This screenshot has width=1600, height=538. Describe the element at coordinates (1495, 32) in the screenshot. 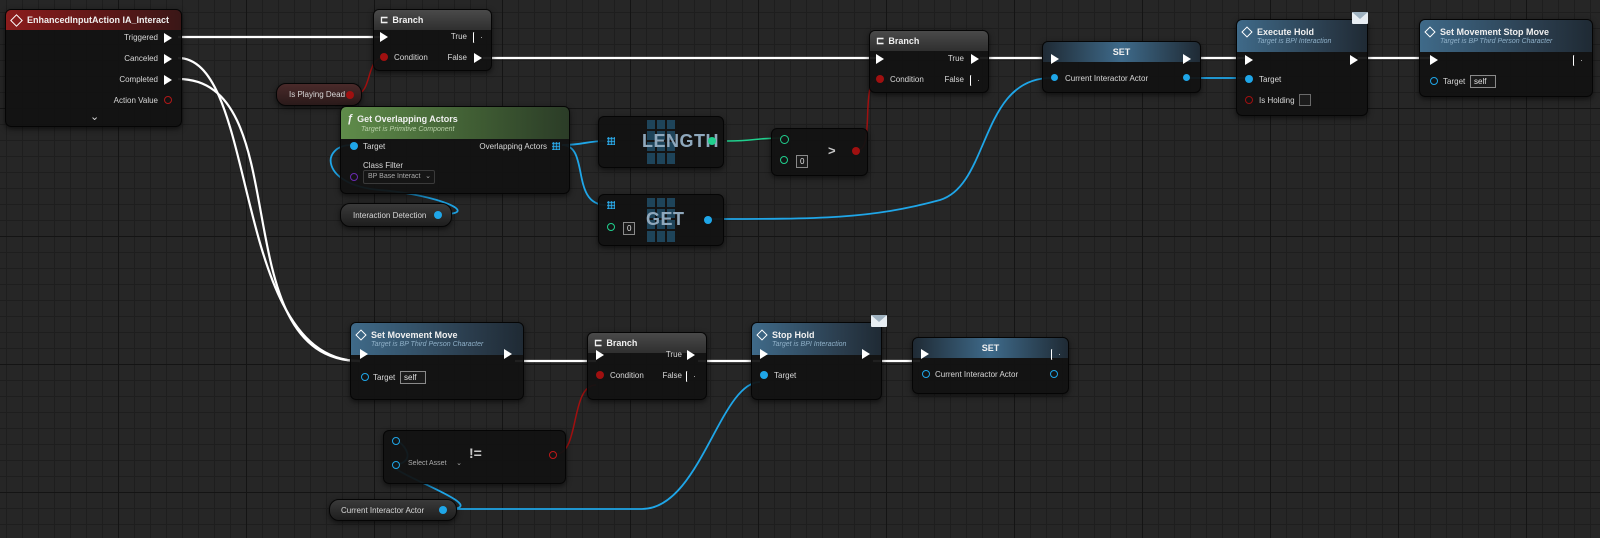

I see `set-movement-stop-move-title: Set Movement Stop Move` at that location.